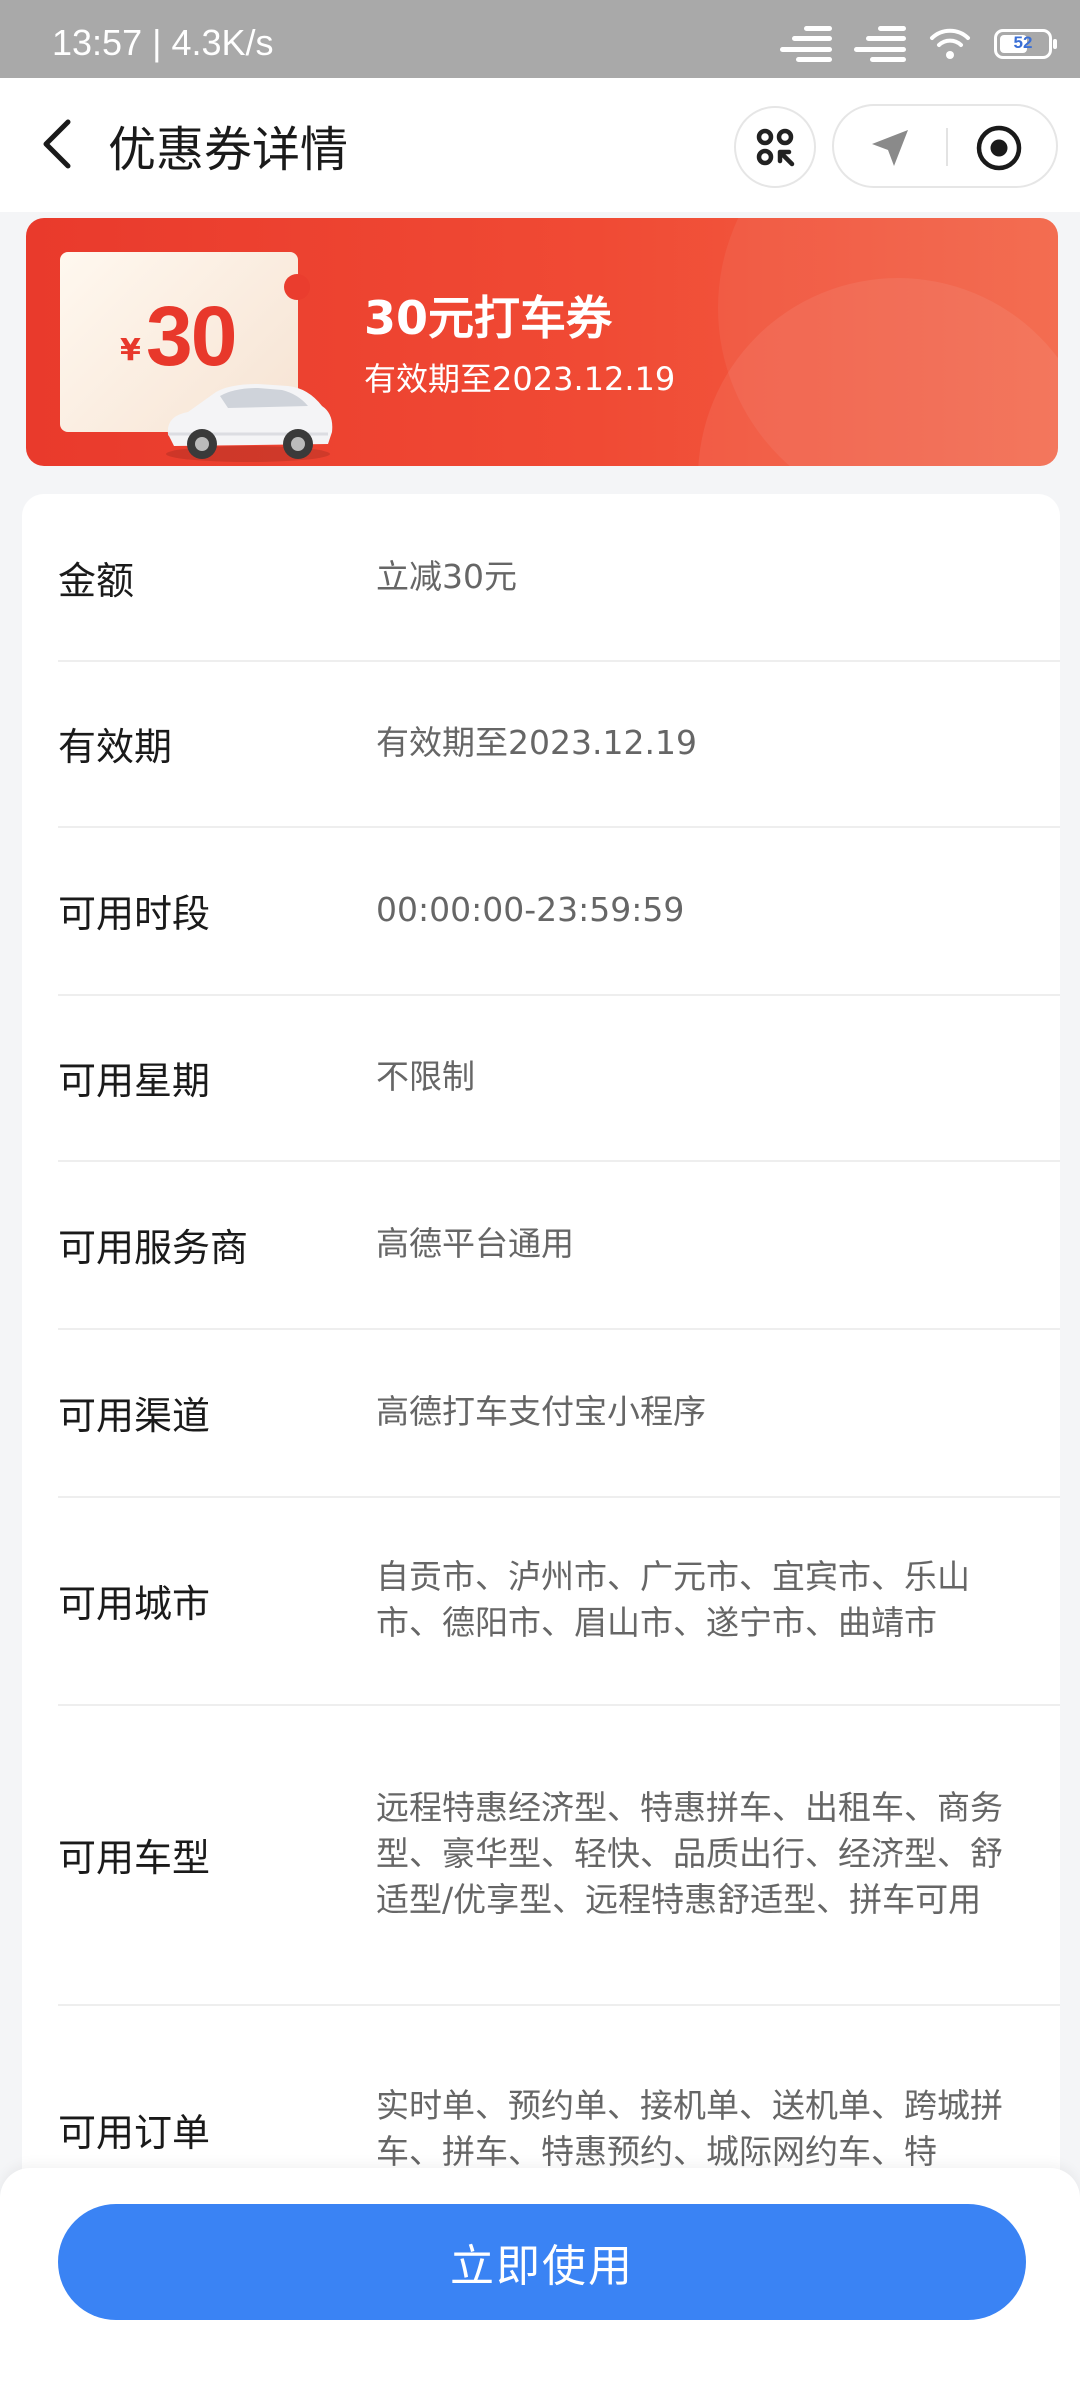 The width and height of the screenshot is (1080, 2400). I want to click on location-arrow-icon, so click(890, 148).